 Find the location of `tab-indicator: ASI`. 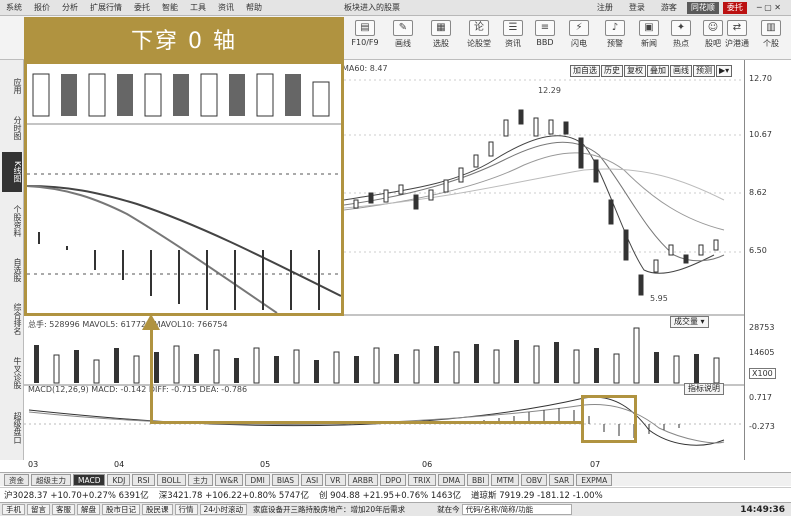

tab-indicator: ASI is located at coordinates (312, 479).